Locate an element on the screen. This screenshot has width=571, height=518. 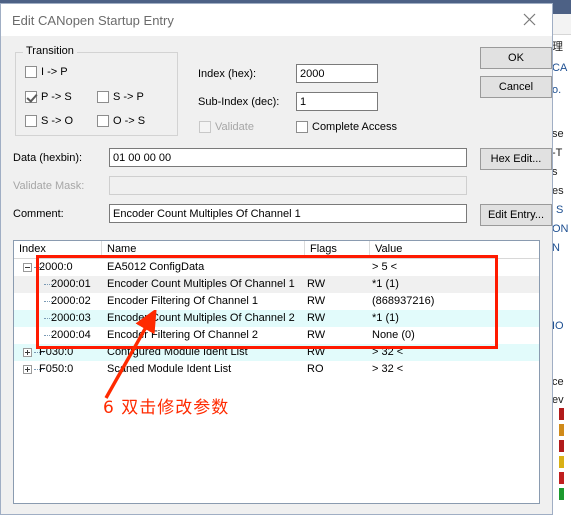
background-text-fragment: es is located at coordinates (558, 191).